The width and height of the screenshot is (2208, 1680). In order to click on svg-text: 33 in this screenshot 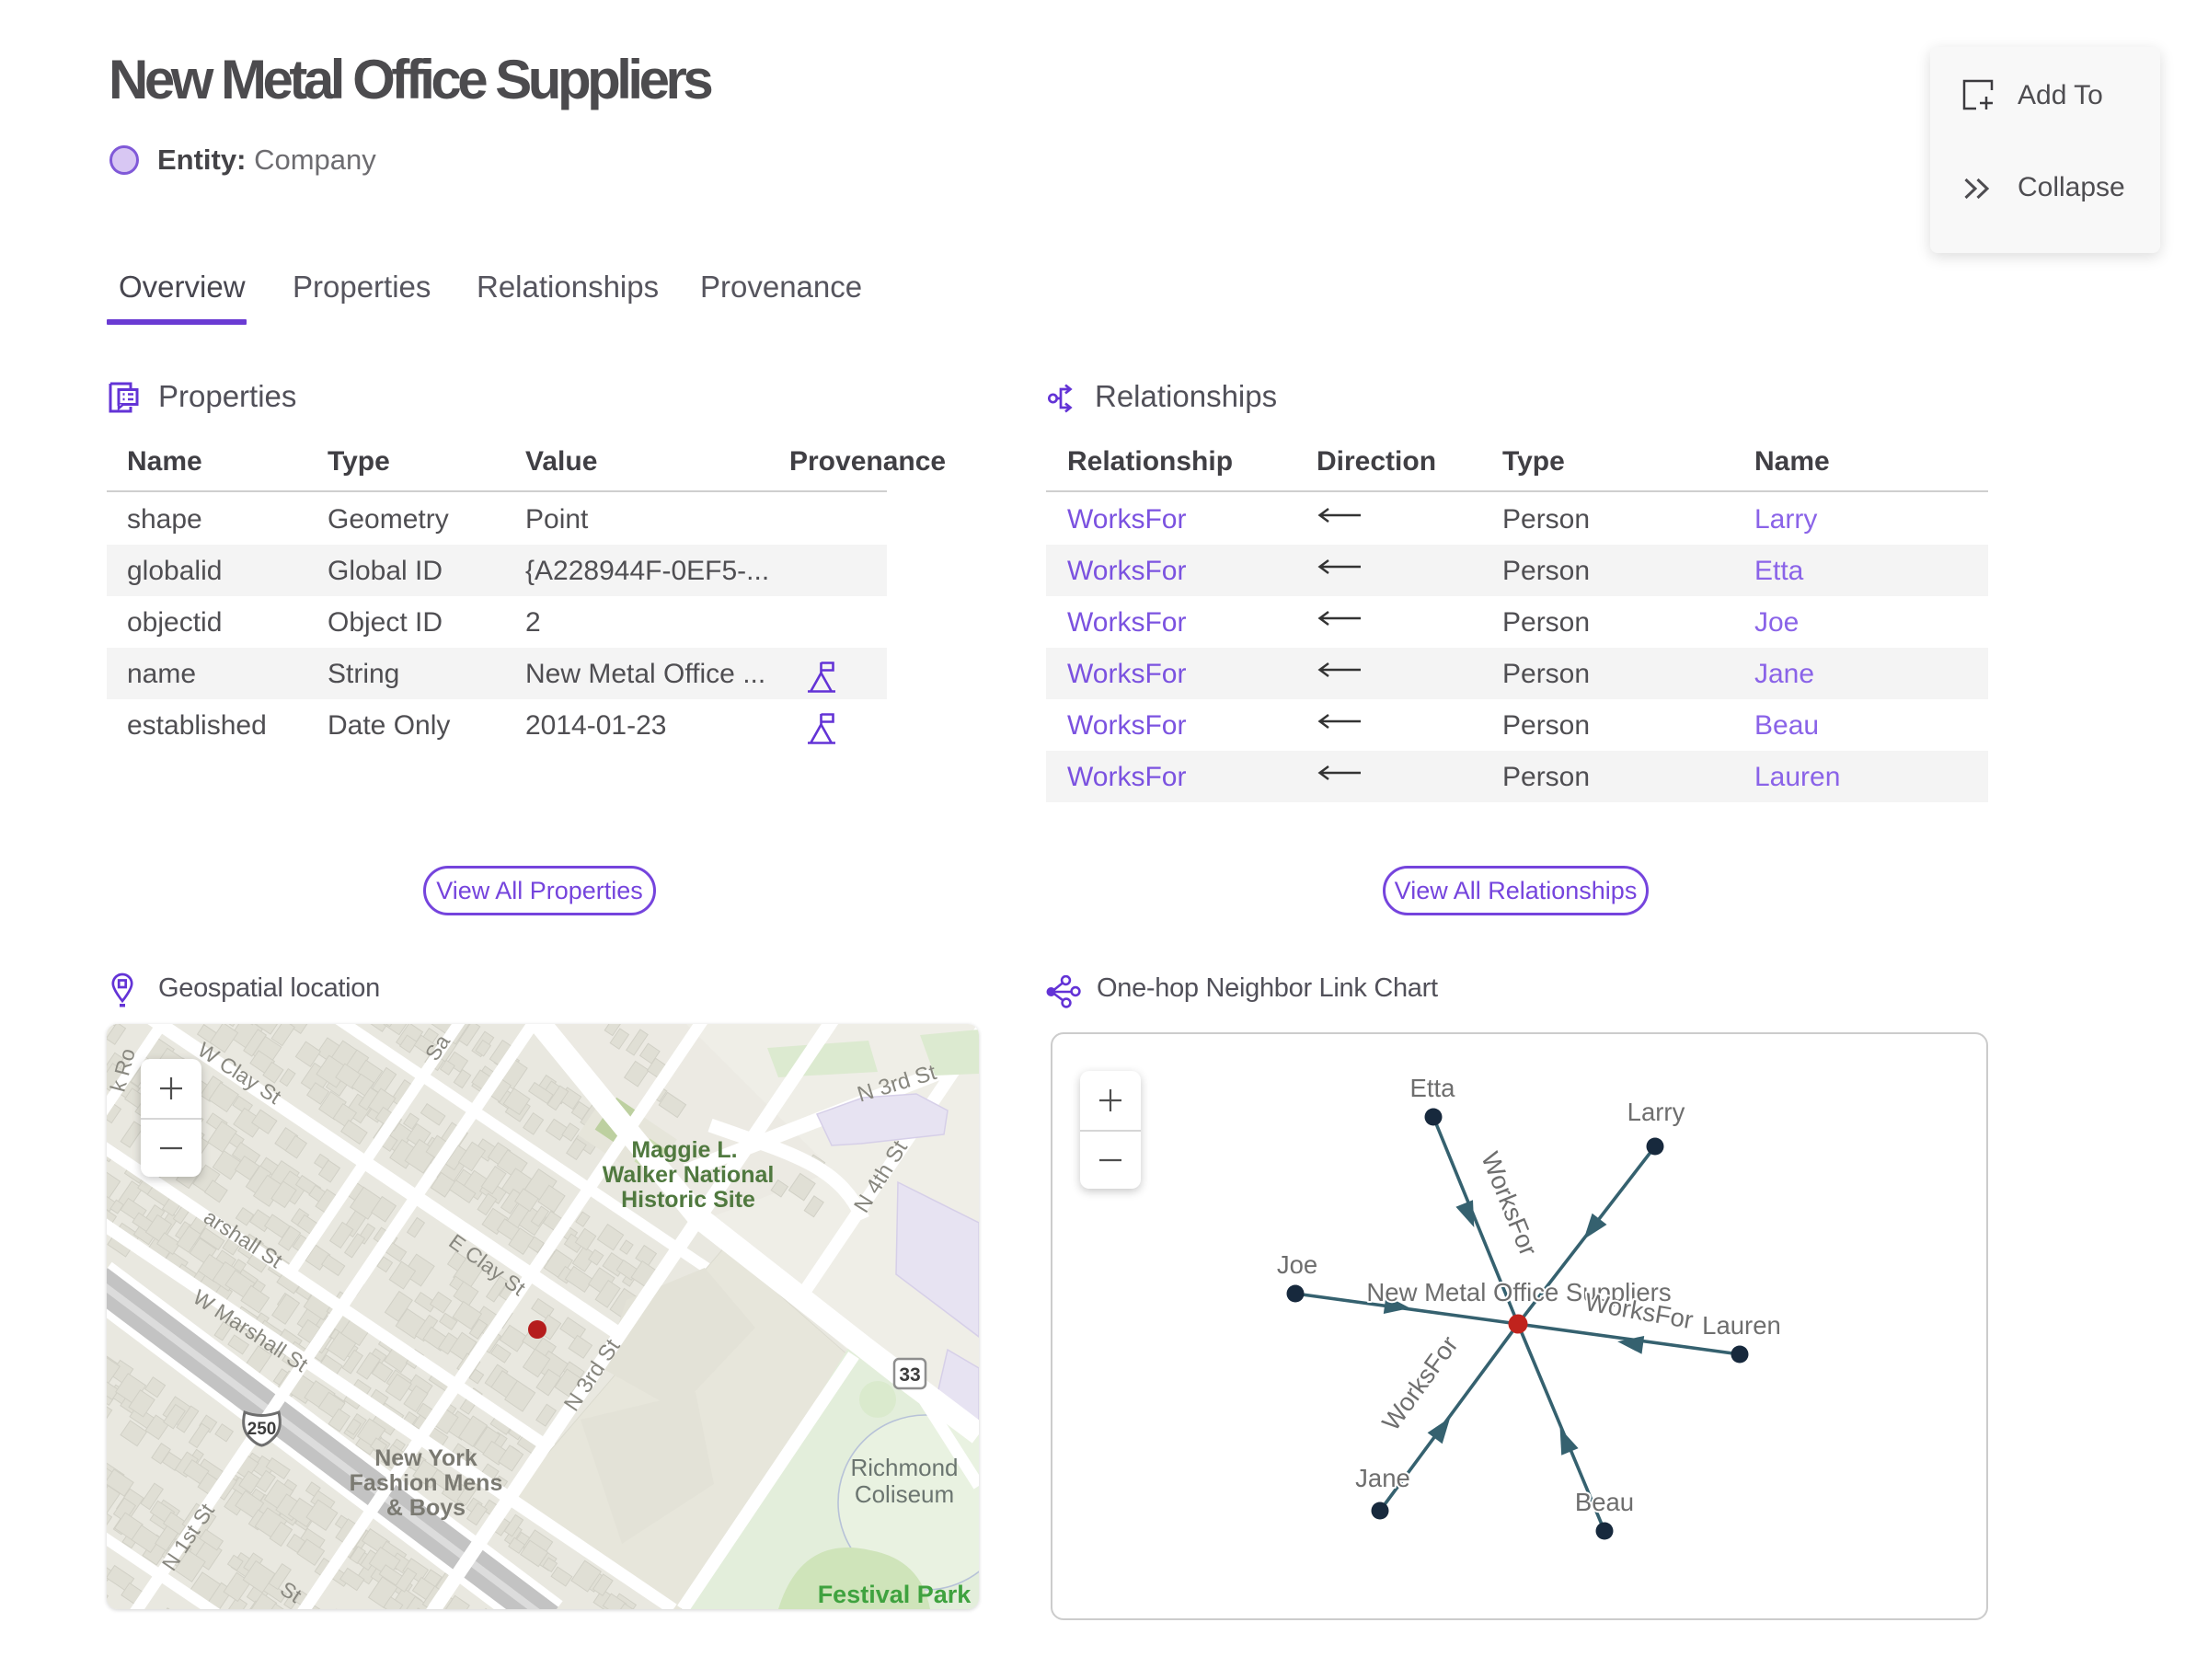, I will do `click(909, 1375)`.